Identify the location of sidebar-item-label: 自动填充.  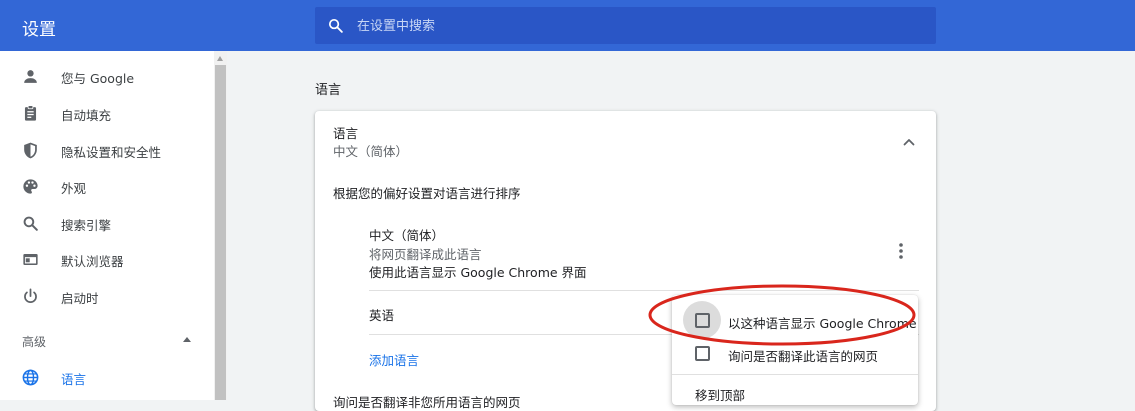
(86, 115).